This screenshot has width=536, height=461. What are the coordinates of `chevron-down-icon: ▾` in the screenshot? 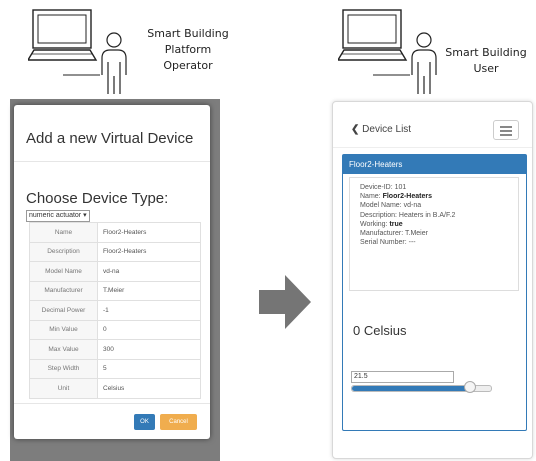 It's located at (85, 215).